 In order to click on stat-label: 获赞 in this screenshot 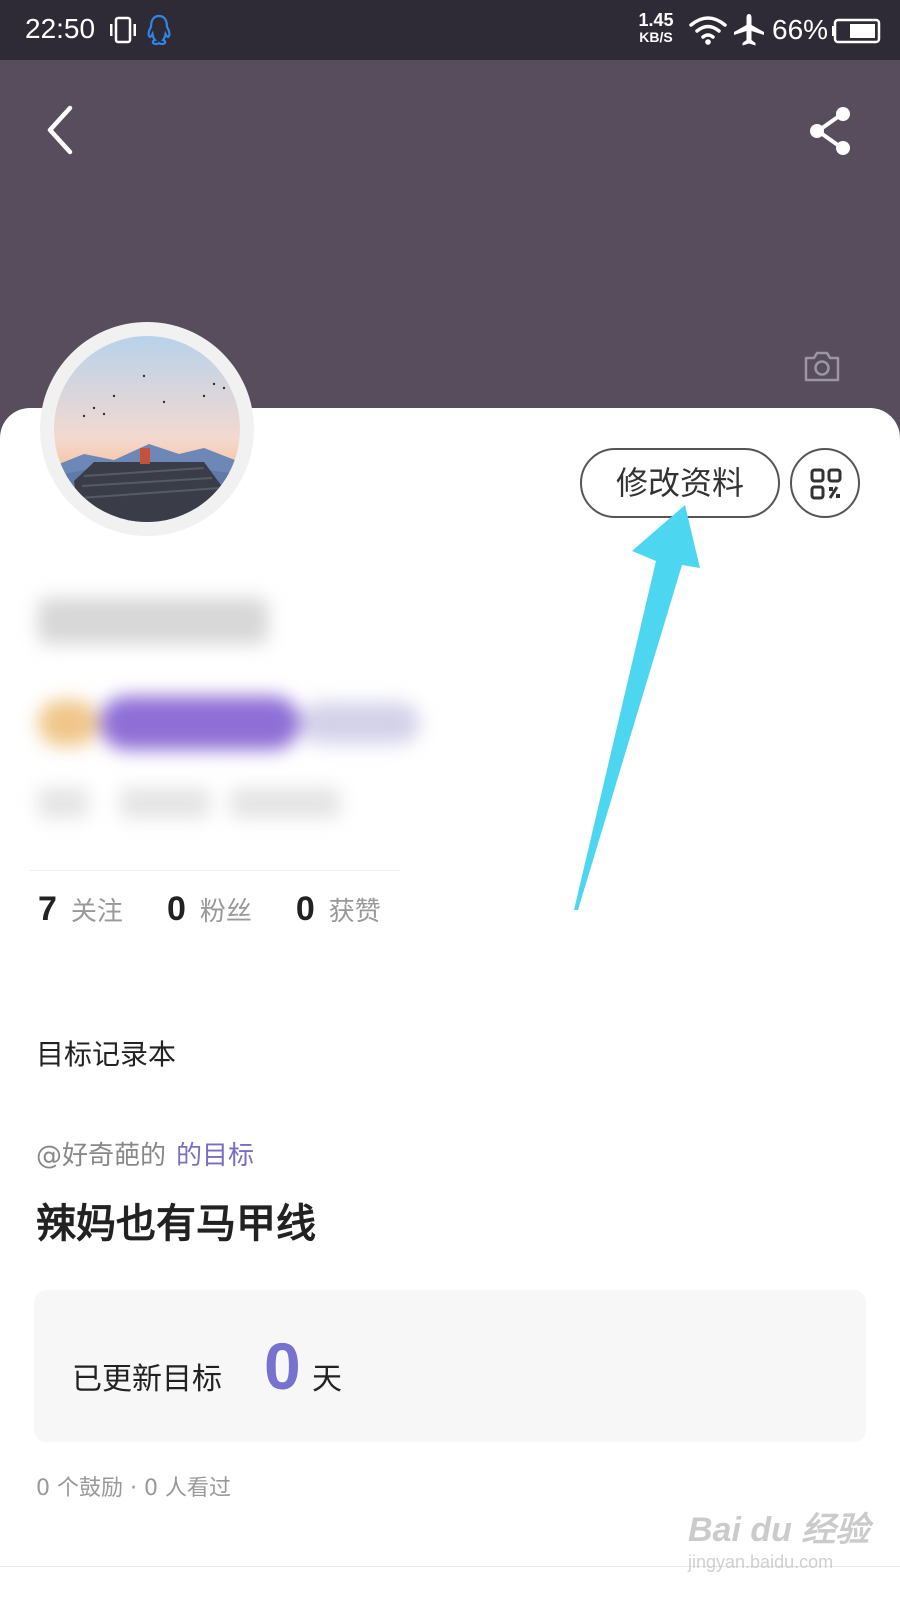, I will do `click(354, 912)`.